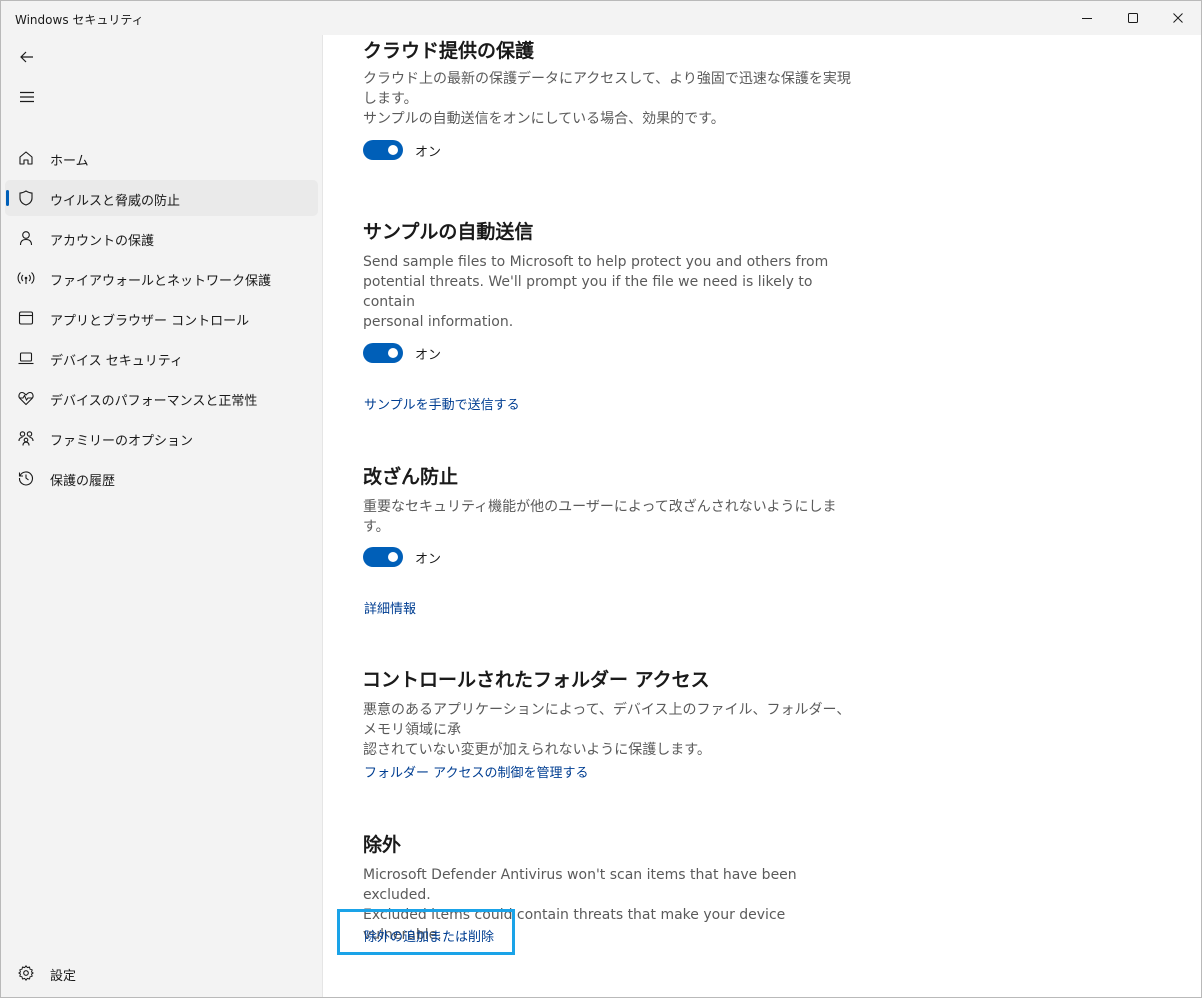 The width and height of the screenshot is (1202, 998). What do you see at coordinates (600, 517) in the screenshot?
I see `description-line: 重要なセキュリティ機能が他のユーザーによって改ざんされないようにします。` at bounding box center [600, 517].